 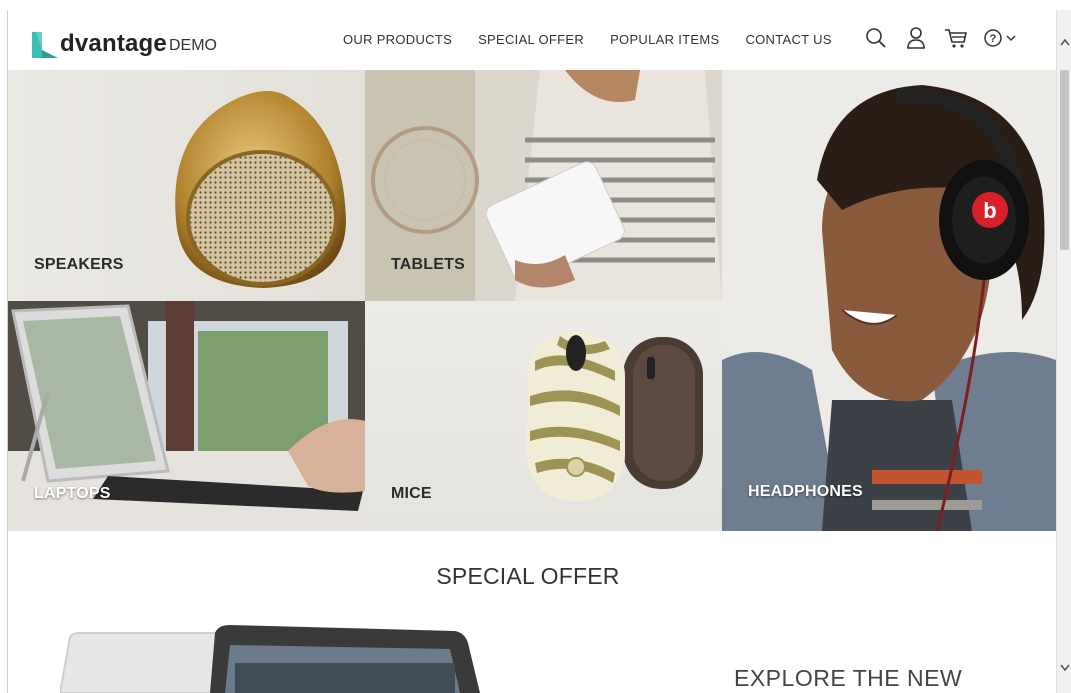 I want to click on chevron-down-icon, so click(x=1011, y=38).